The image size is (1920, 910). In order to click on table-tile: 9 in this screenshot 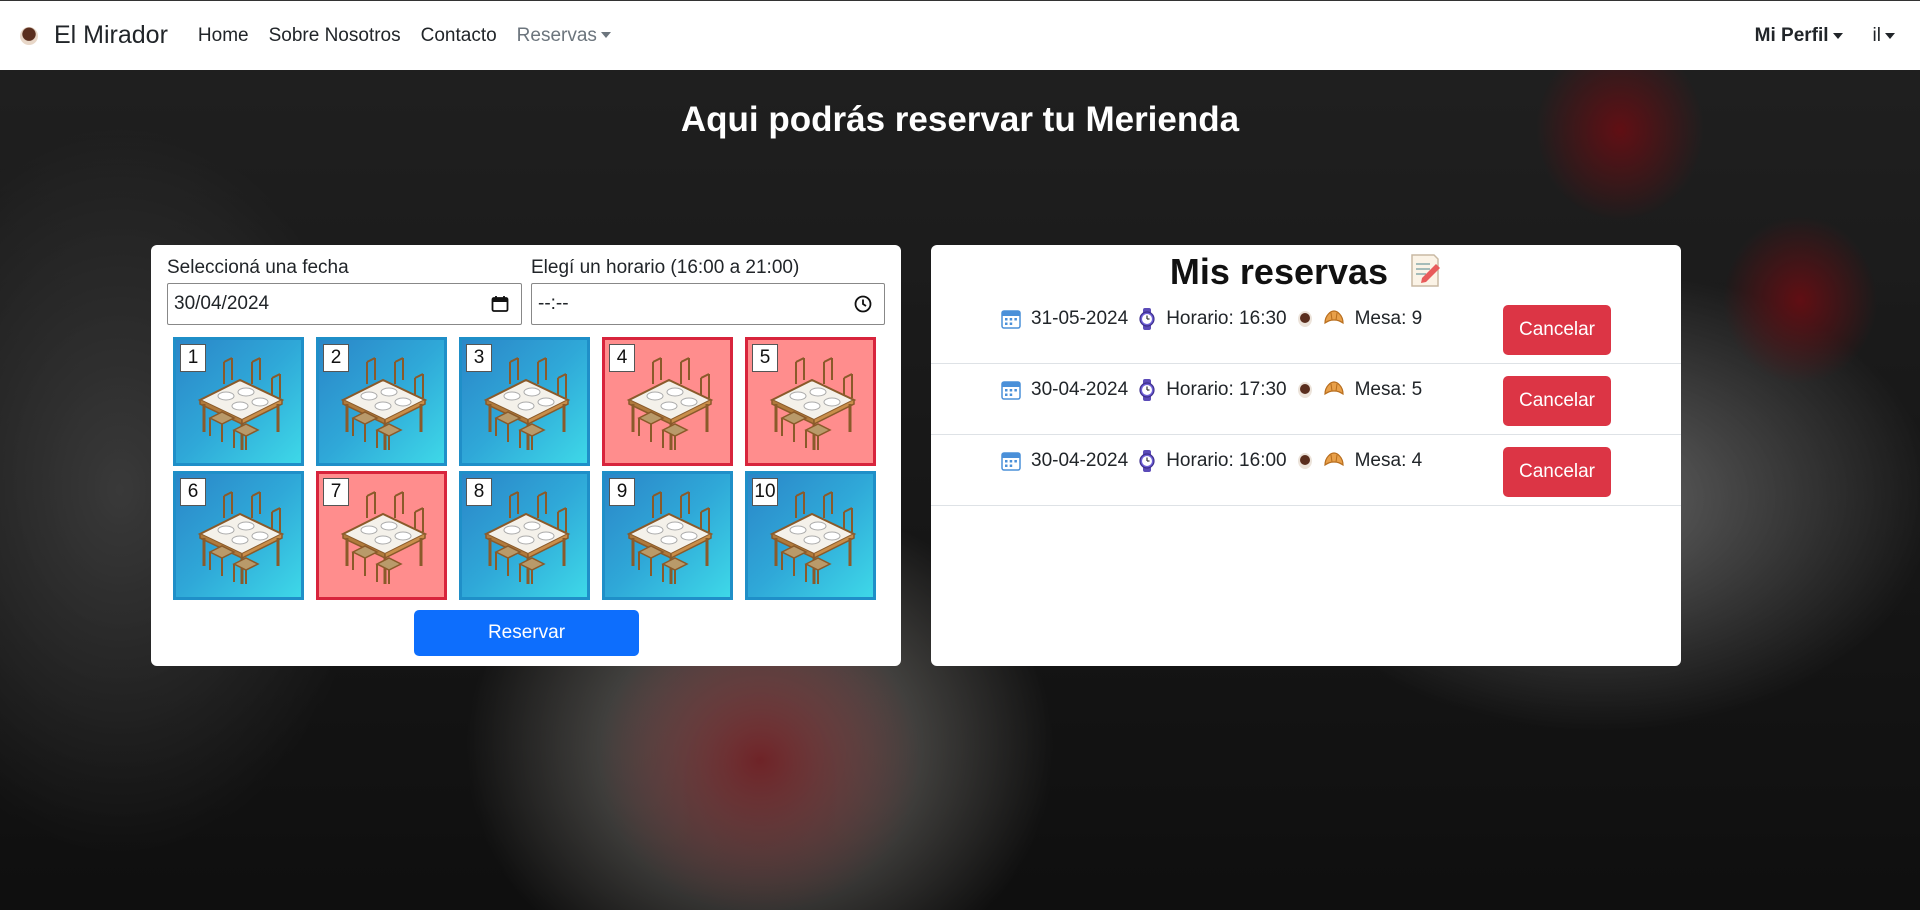, I will do `click(667, 535)`.